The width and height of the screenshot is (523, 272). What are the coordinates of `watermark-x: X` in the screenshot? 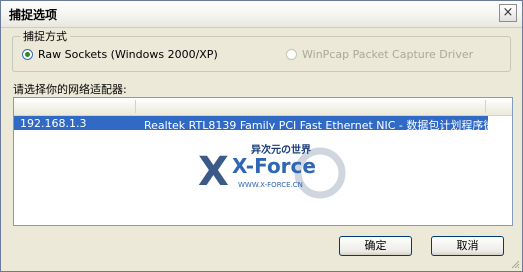 It's located at (213, 172).